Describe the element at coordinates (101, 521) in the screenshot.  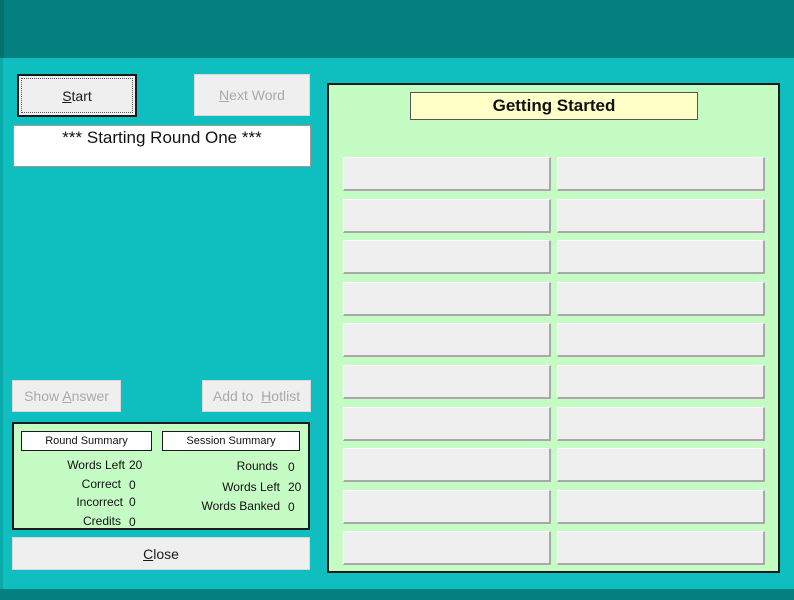
I see `round-credits-label: Credits` at that location.